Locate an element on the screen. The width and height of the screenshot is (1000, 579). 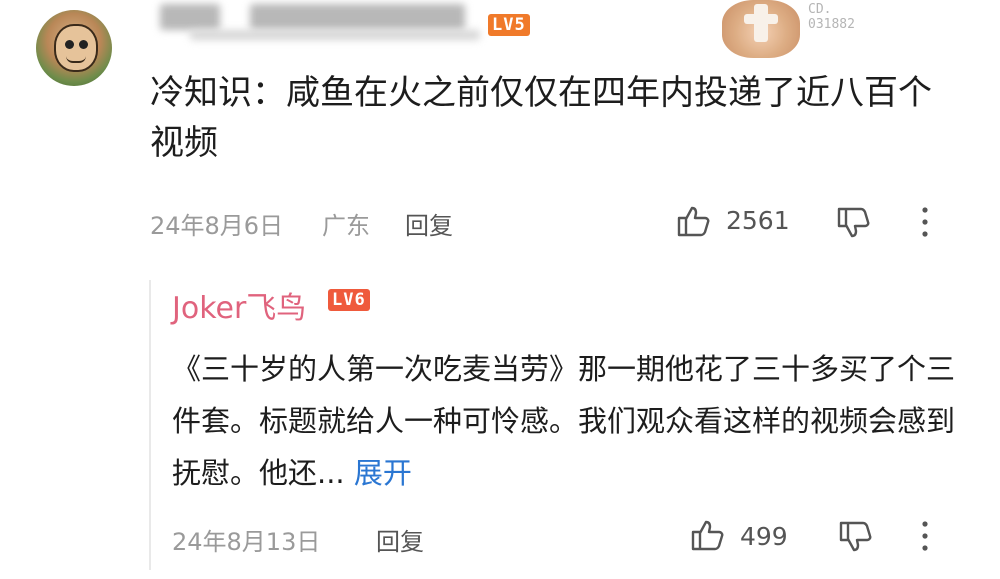
level-badge: LV6 is located at coordinates (349, 300).